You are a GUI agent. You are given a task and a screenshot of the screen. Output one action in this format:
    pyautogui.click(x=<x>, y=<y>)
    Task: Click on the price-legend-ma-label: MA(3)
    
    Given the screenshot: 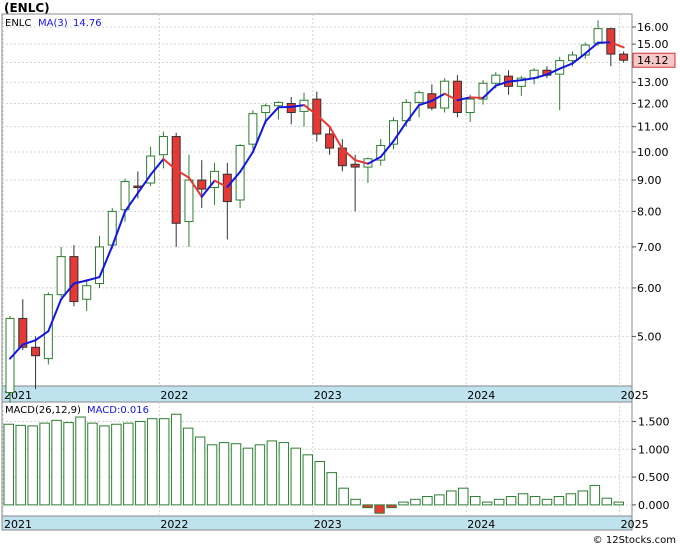 What is the action you would take?
    pyautogui.click(x=53, y=23)
    